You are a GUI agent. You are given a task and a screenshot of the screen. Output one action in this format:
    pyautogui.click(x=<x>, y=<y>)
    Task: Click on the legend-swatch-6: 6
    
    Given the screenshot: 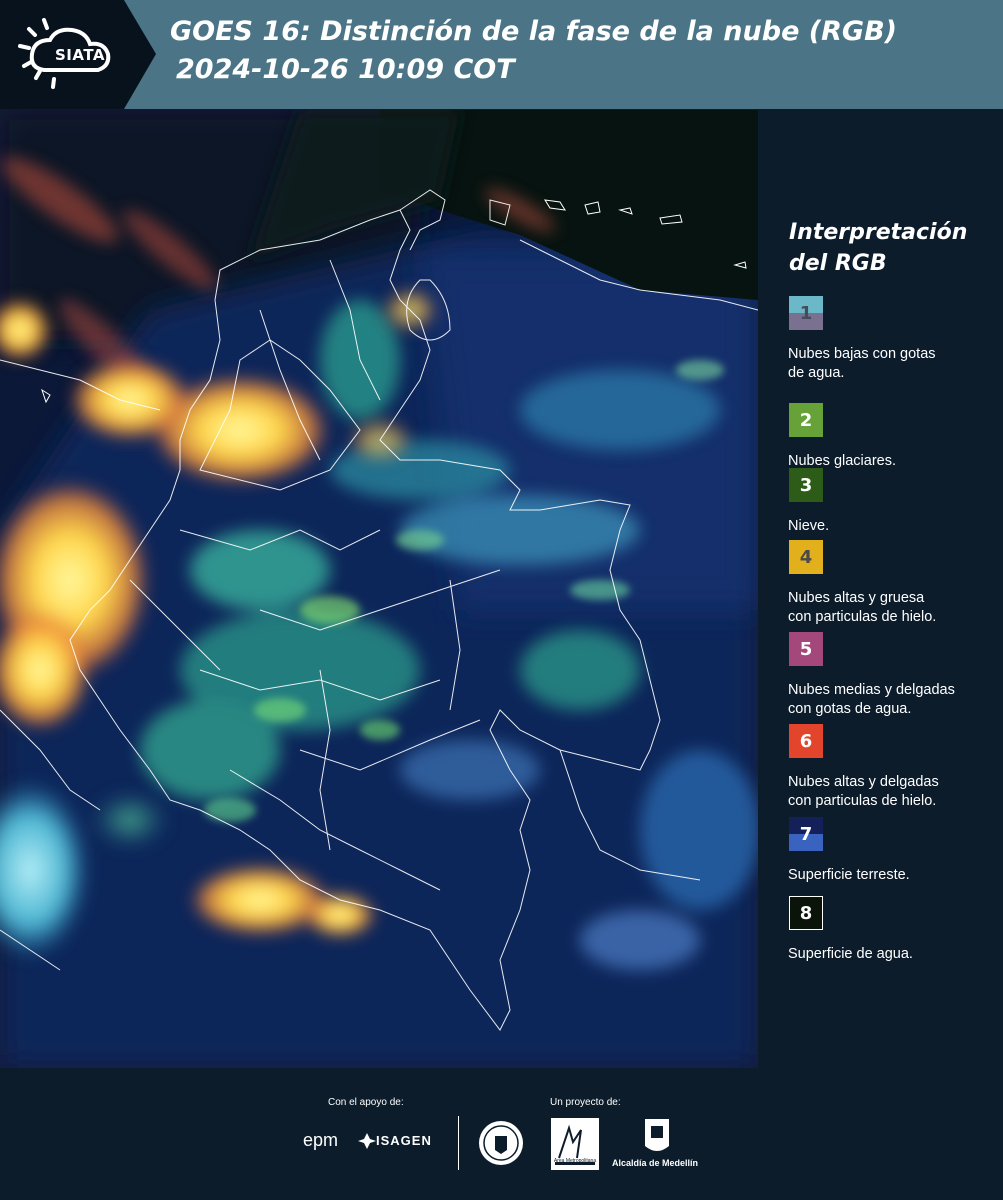 What is the action you would take?
    pyautogui.click(x=806, y=741)
    